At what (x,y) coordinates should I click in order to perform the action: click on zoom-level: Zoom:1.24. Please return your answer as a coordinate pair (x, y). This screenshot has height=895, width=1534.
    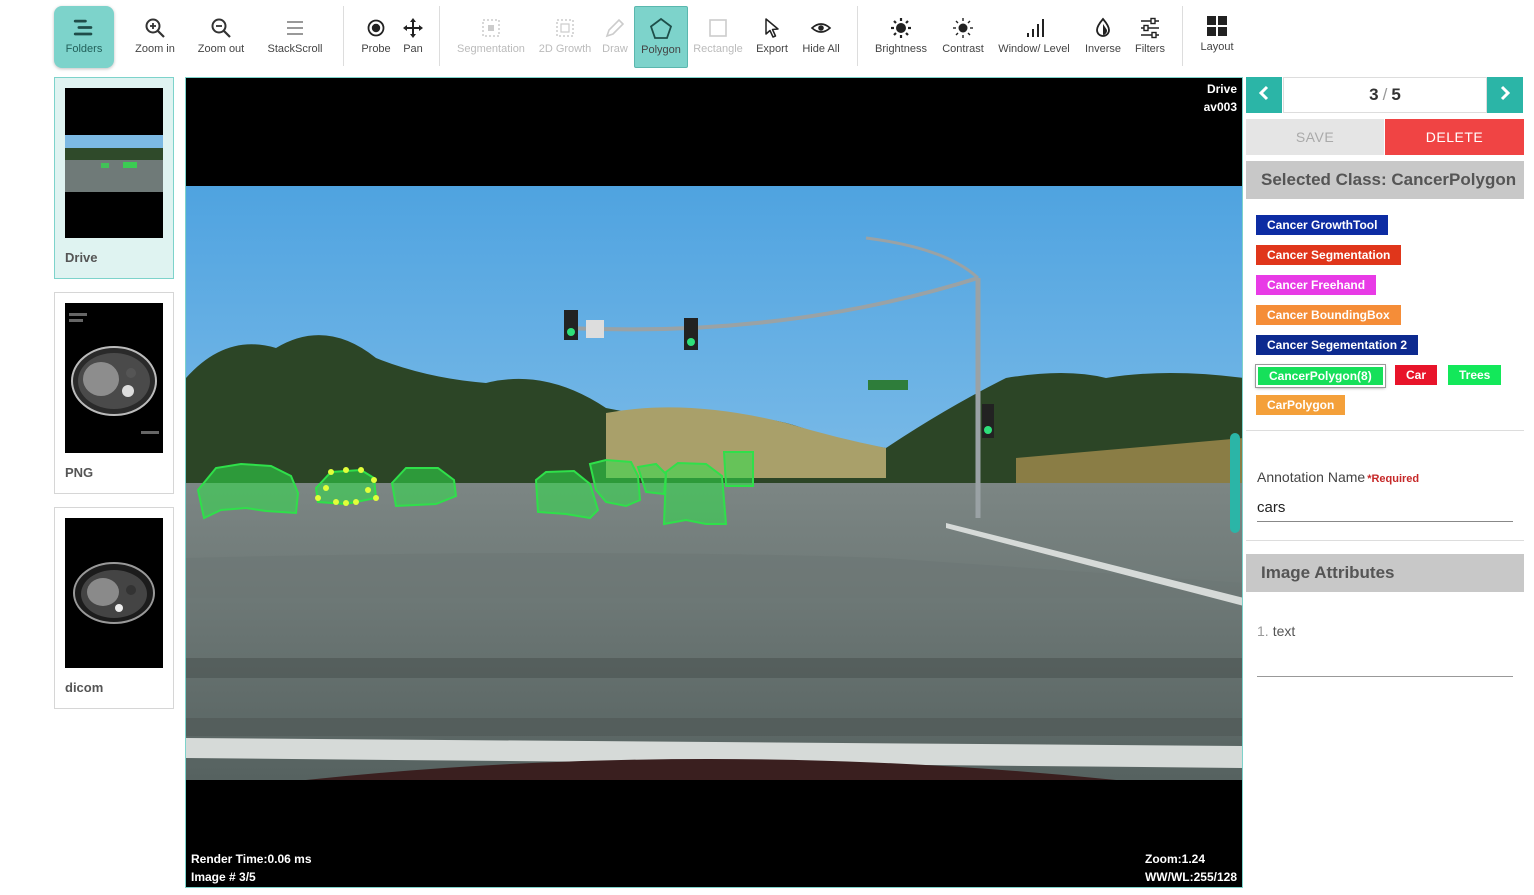
    Looking at the image, I should click on (1174, 859).